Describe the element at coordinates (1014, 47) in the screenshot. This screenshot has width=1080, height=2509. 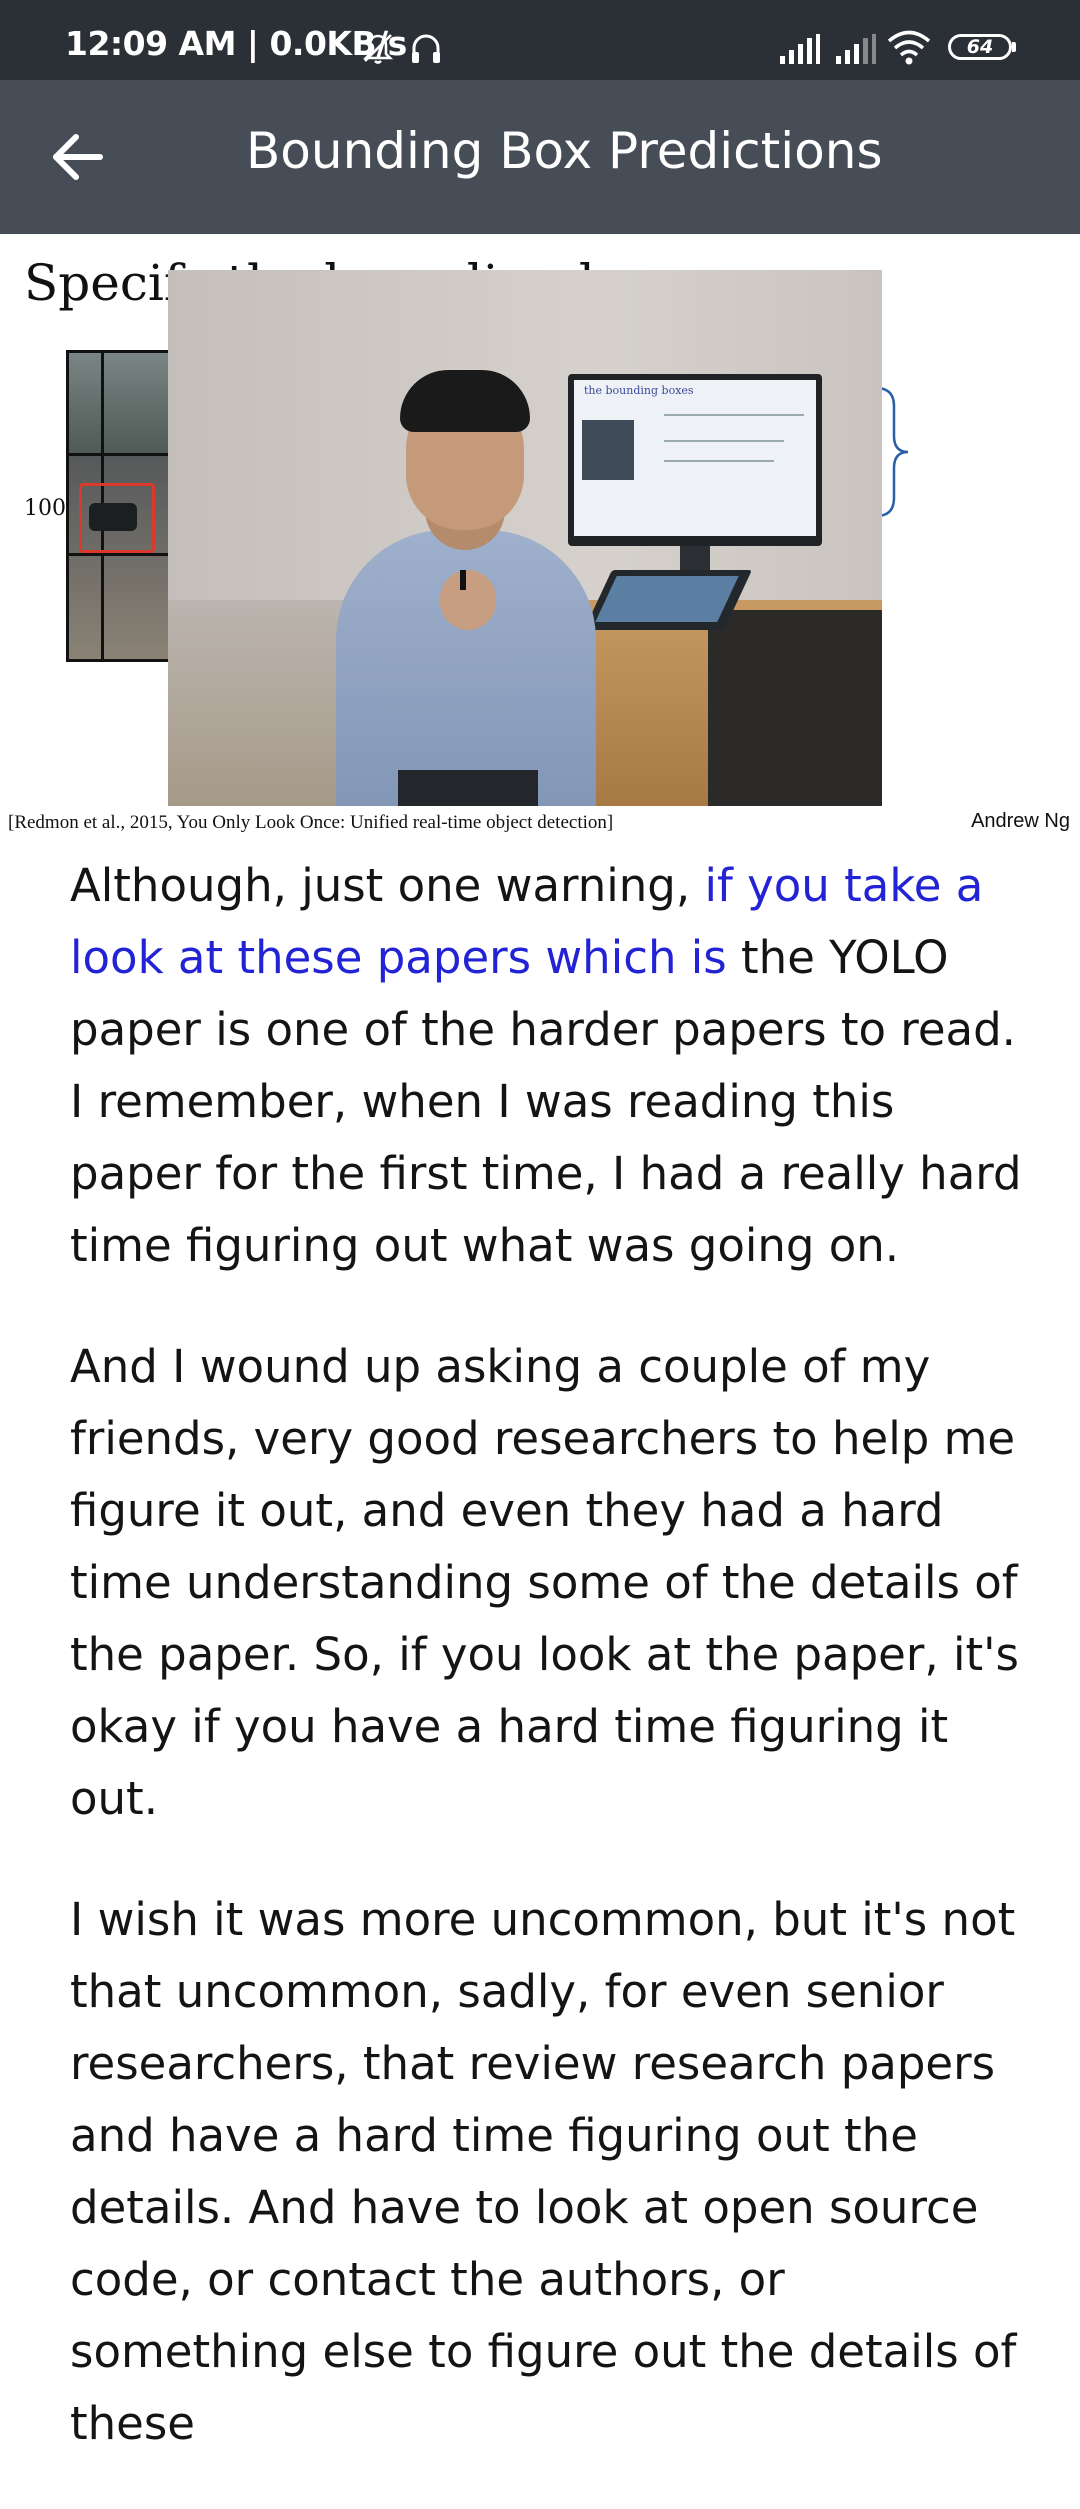
I see `battery-tip` at that location.